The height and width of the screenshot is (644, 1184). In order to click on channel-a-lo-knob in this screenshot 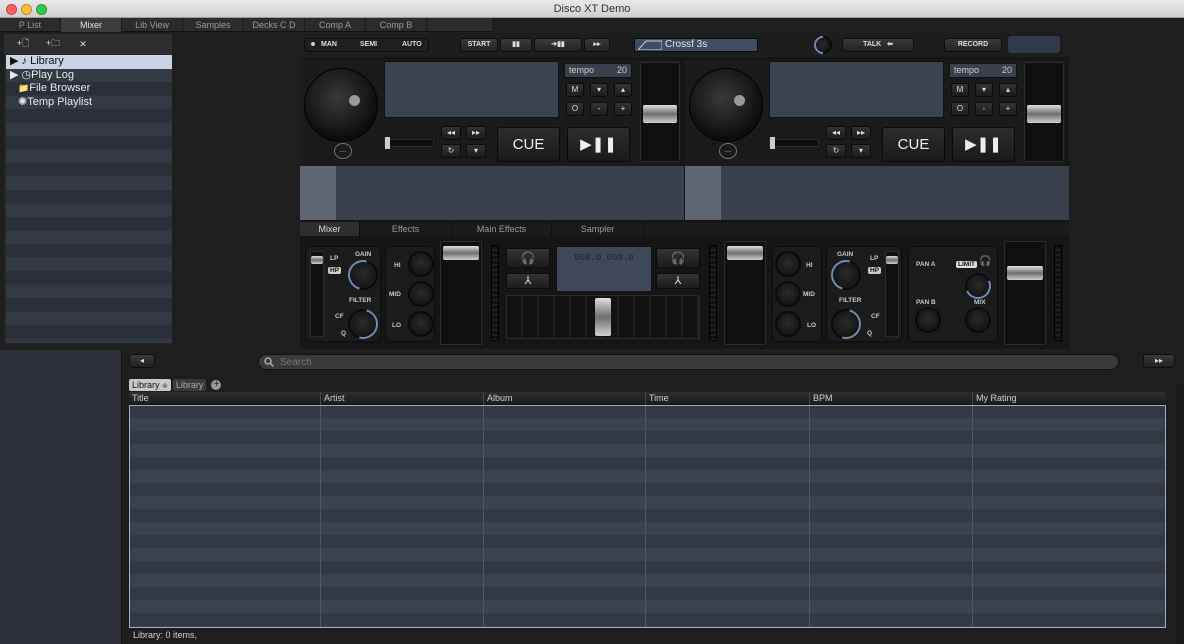, I will do `click(421, 324)`.